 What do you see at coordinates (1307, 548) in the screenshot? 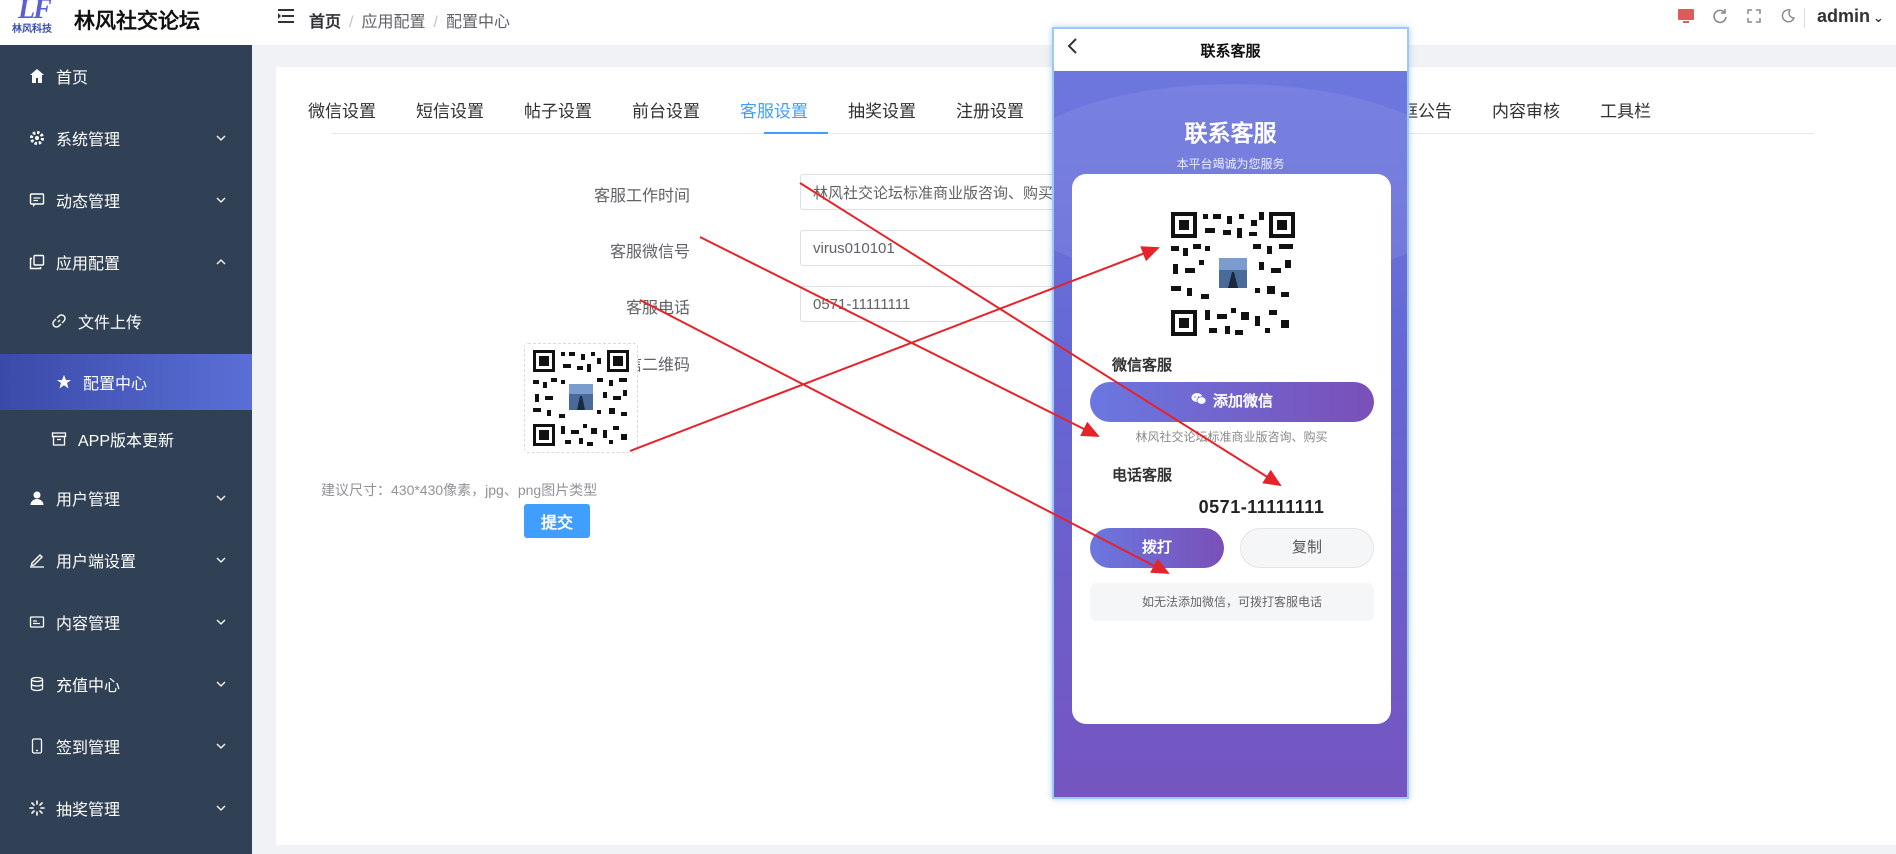
I see `preview-copy-button: 复制` at bounding box center [1307, 548].